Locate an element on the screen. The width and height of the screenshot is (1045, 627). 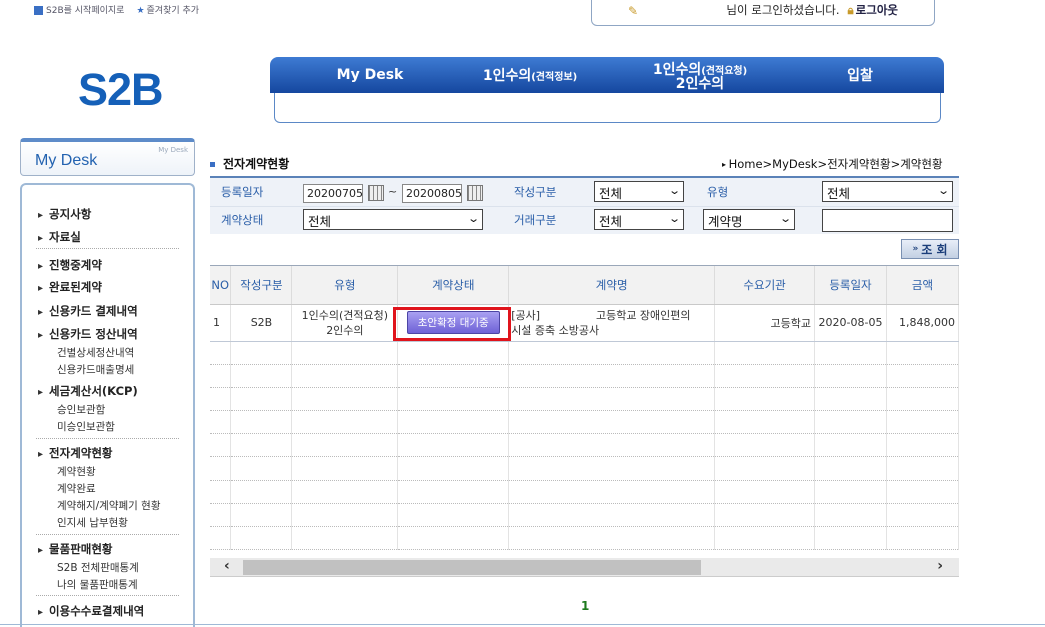
col-status: 계약상태 is located at coordinates (453, 285).